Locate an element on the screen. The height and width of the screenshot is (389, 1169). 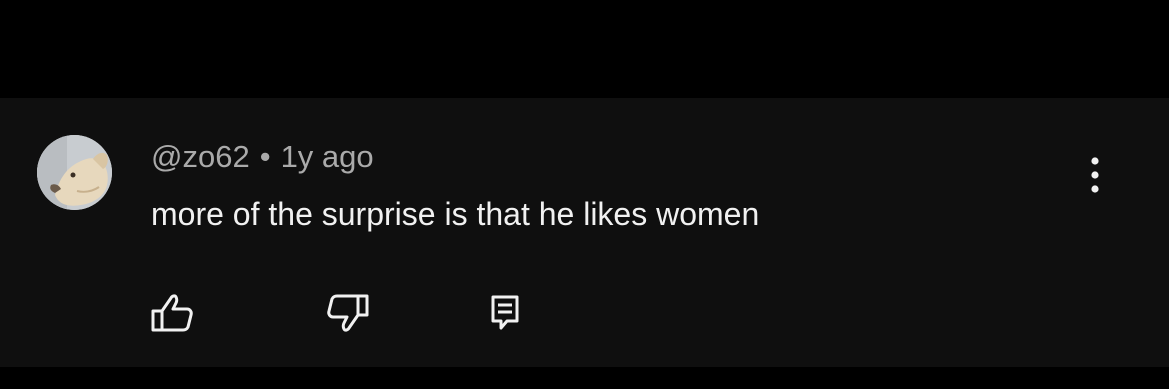
thumbs-down-icon is located at coordinates (348, 313).